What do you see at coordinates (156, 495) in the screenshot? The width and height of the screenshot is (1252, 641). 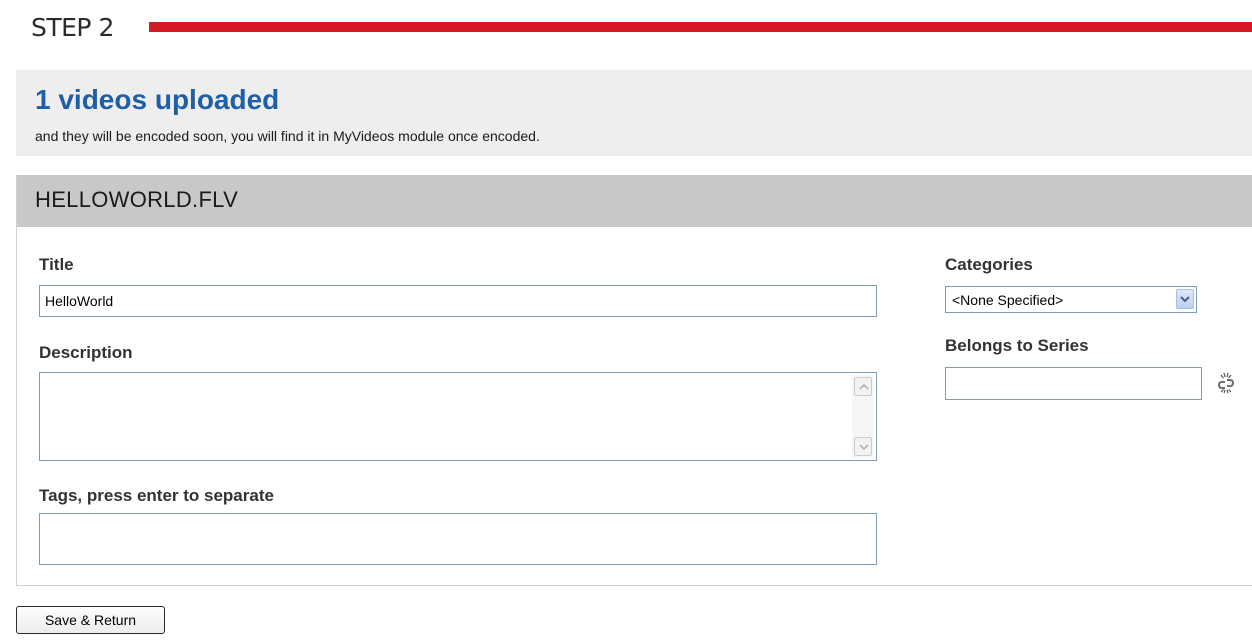 I see `tags-label: Tags, press enter to separate` at bounding box center [156, 495].